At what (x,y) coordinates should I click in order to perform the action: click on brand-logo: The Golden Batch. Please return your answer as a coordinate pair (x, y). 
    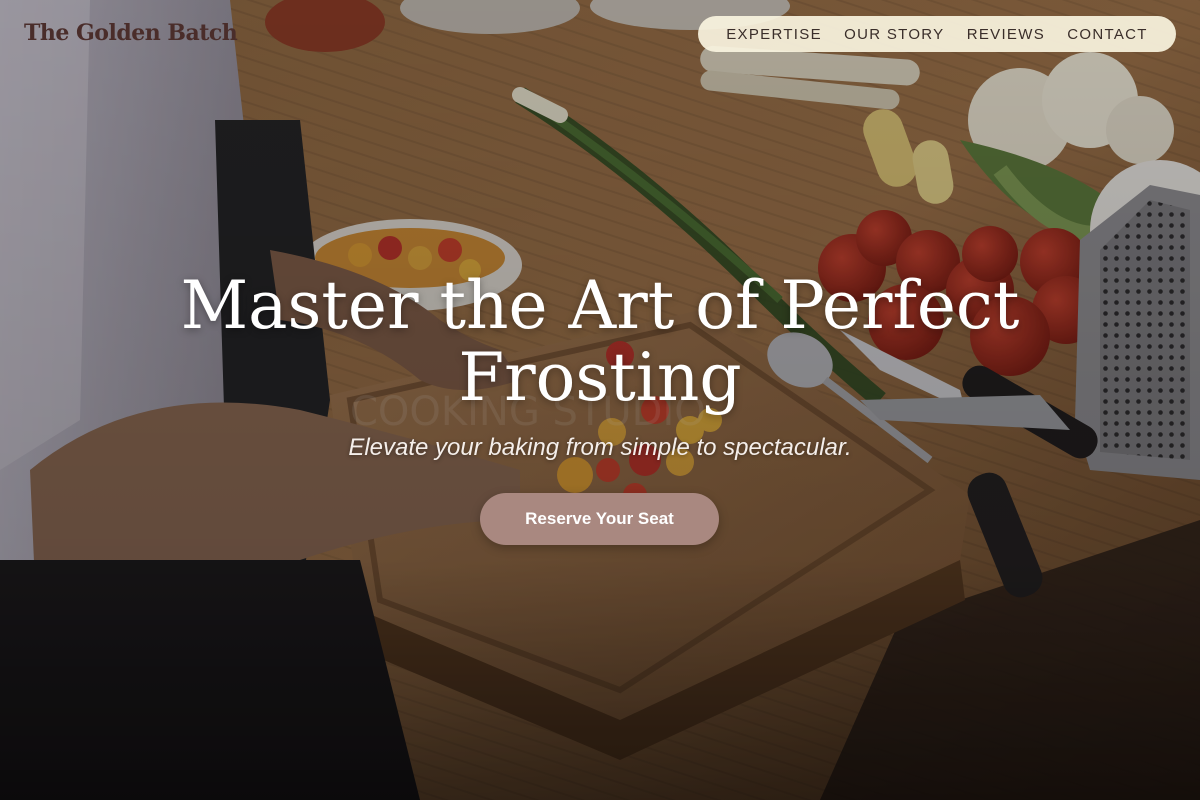
    Looking at the image, I should click on (131, 33).